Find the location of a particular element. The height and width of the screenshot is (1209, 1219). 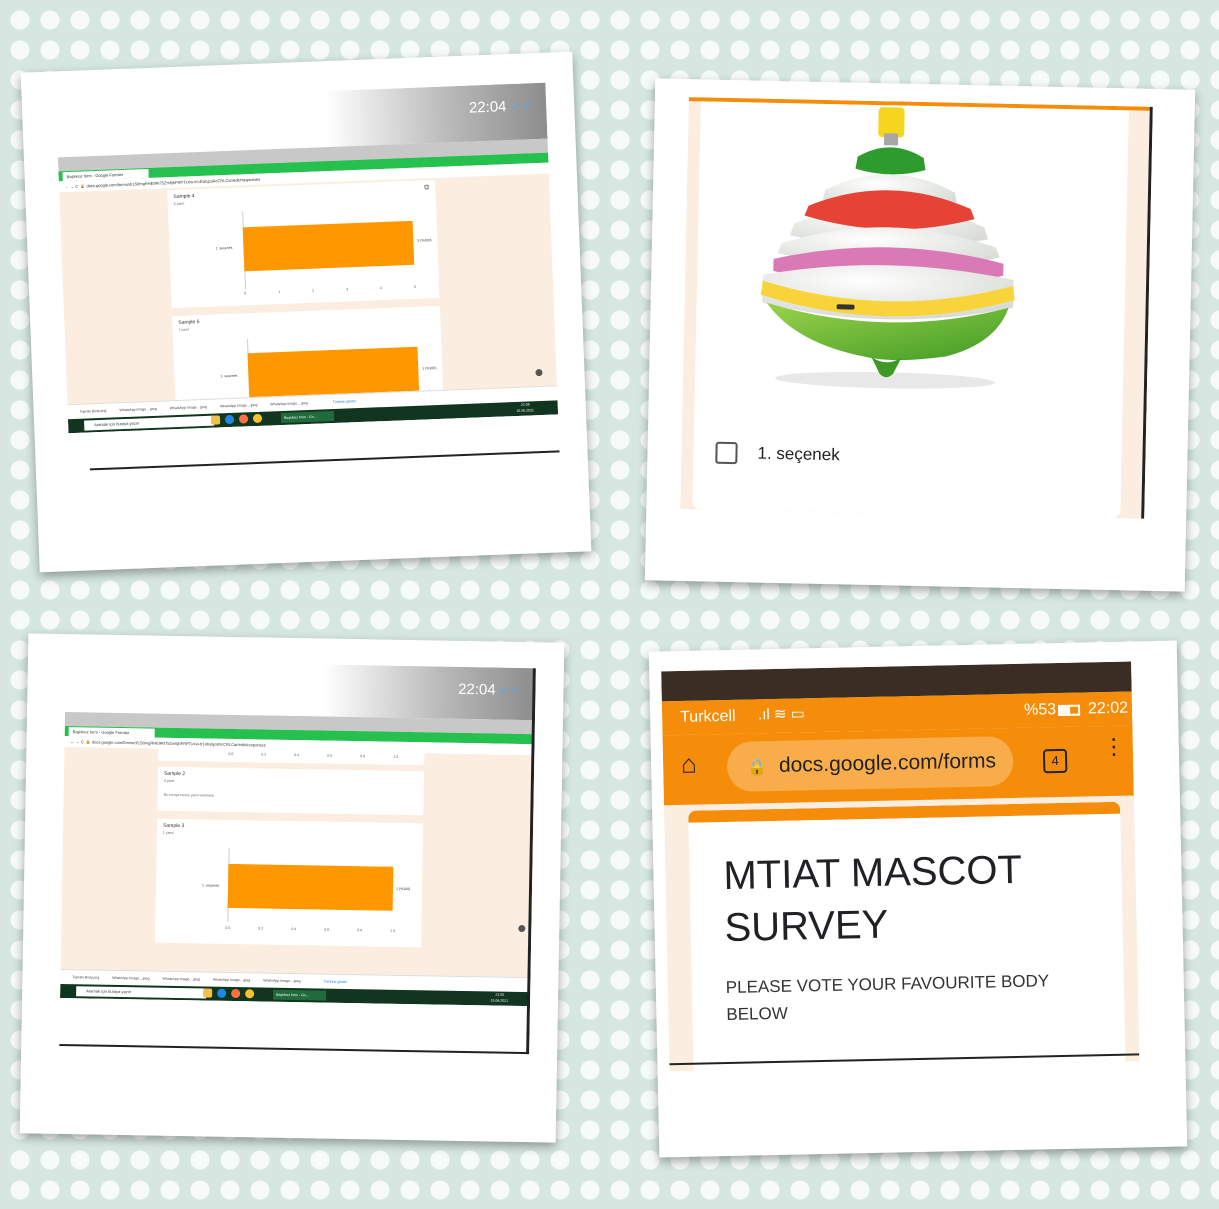

no-response-note: Bu soruya henüz yanıt verilmedi. is located at coordinates (189, 795).